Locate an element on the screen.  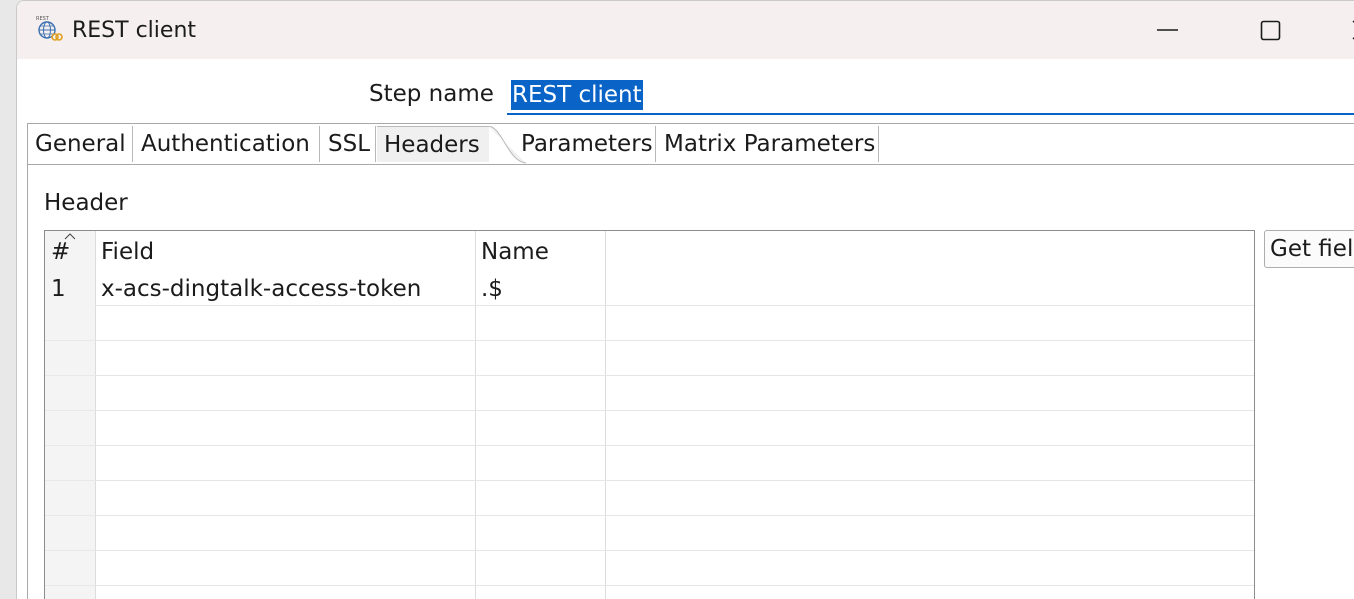
column-header-field: Field is located at coordinates (127, 252).